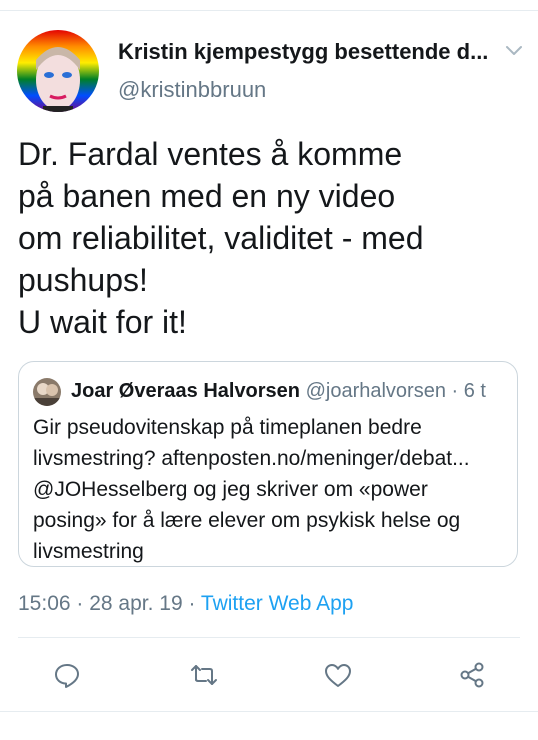 This screenshot has height=740, width=538. I want to click on avatar, so click(58, 71).